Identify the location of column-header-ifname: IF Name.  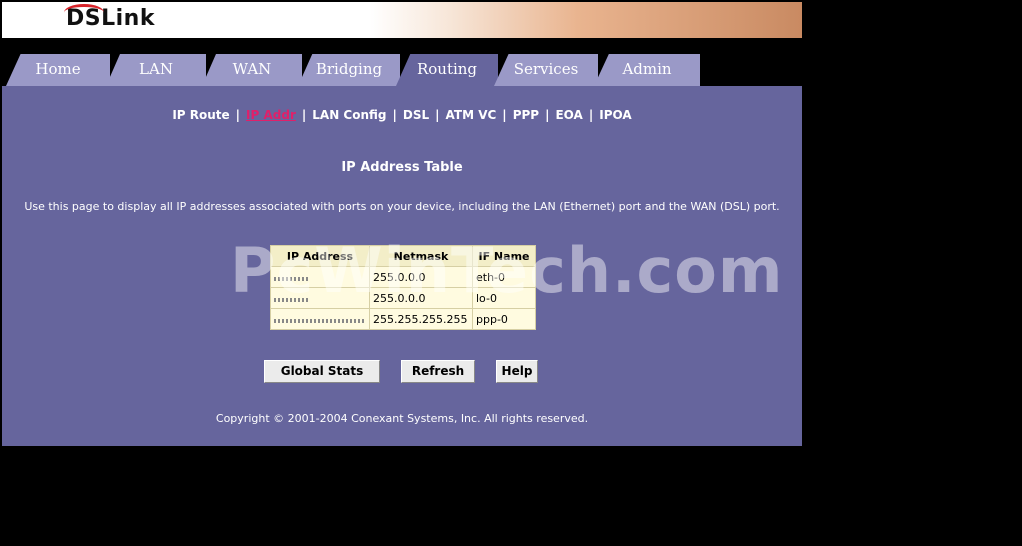
(504, 256).